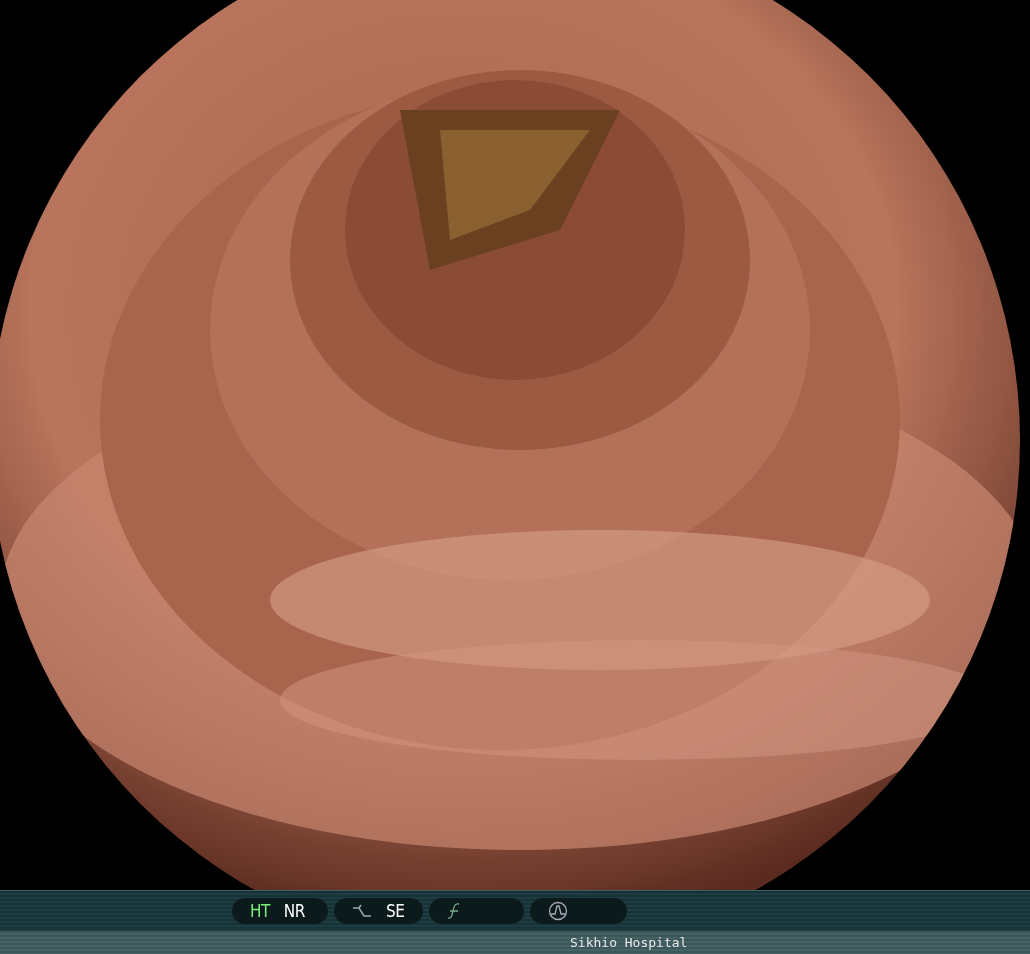  I want to click on wave-icon, so click(558, 911).